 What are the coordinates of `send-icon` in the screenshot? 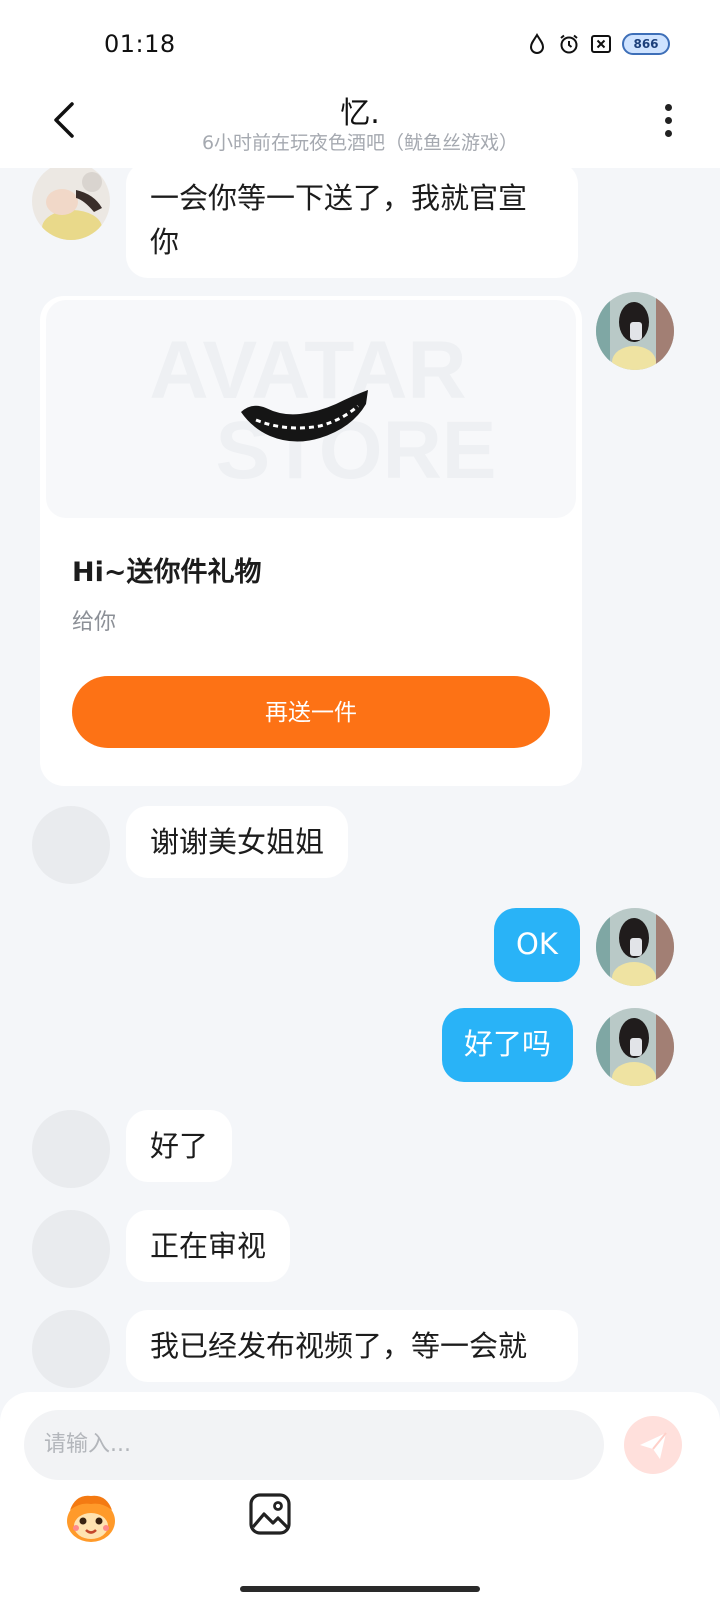 It's located at (653, 1445).